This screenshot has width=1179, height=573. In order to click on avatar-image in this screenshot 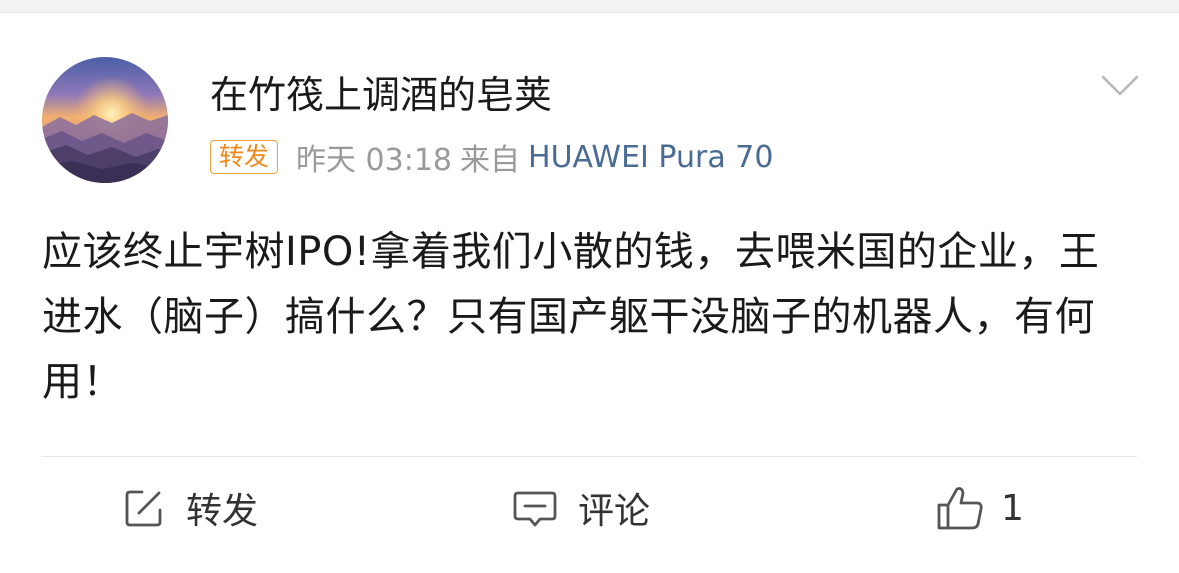, I will do `click(105, 120)`.